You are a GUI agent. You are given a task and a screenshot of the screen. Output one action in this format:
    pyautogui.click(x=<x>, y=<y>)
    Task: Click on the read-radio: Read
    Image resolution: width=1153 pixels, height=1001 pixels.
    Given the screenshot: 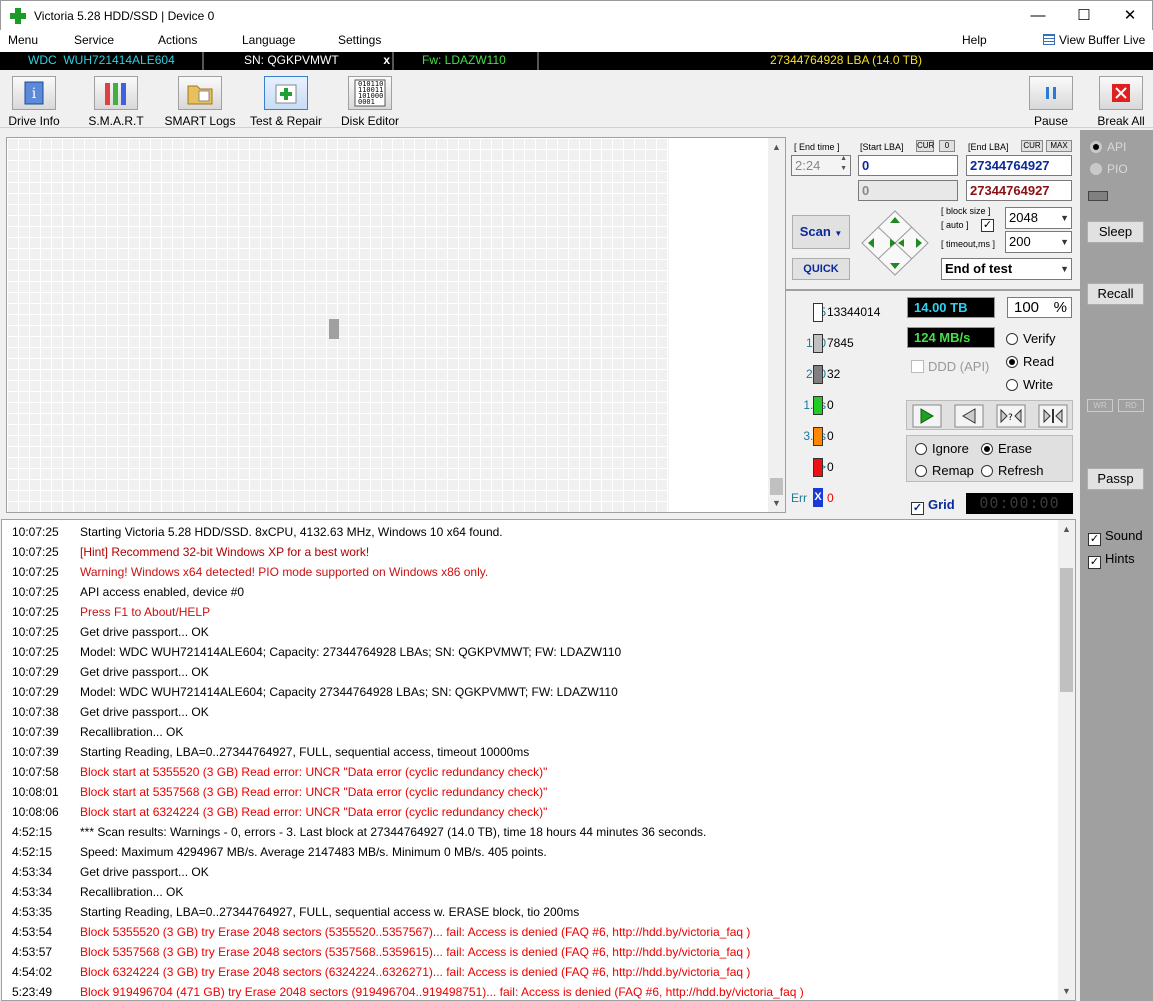 What is the action you would take?
    pyautogui.click(x=1030, y=361)
    